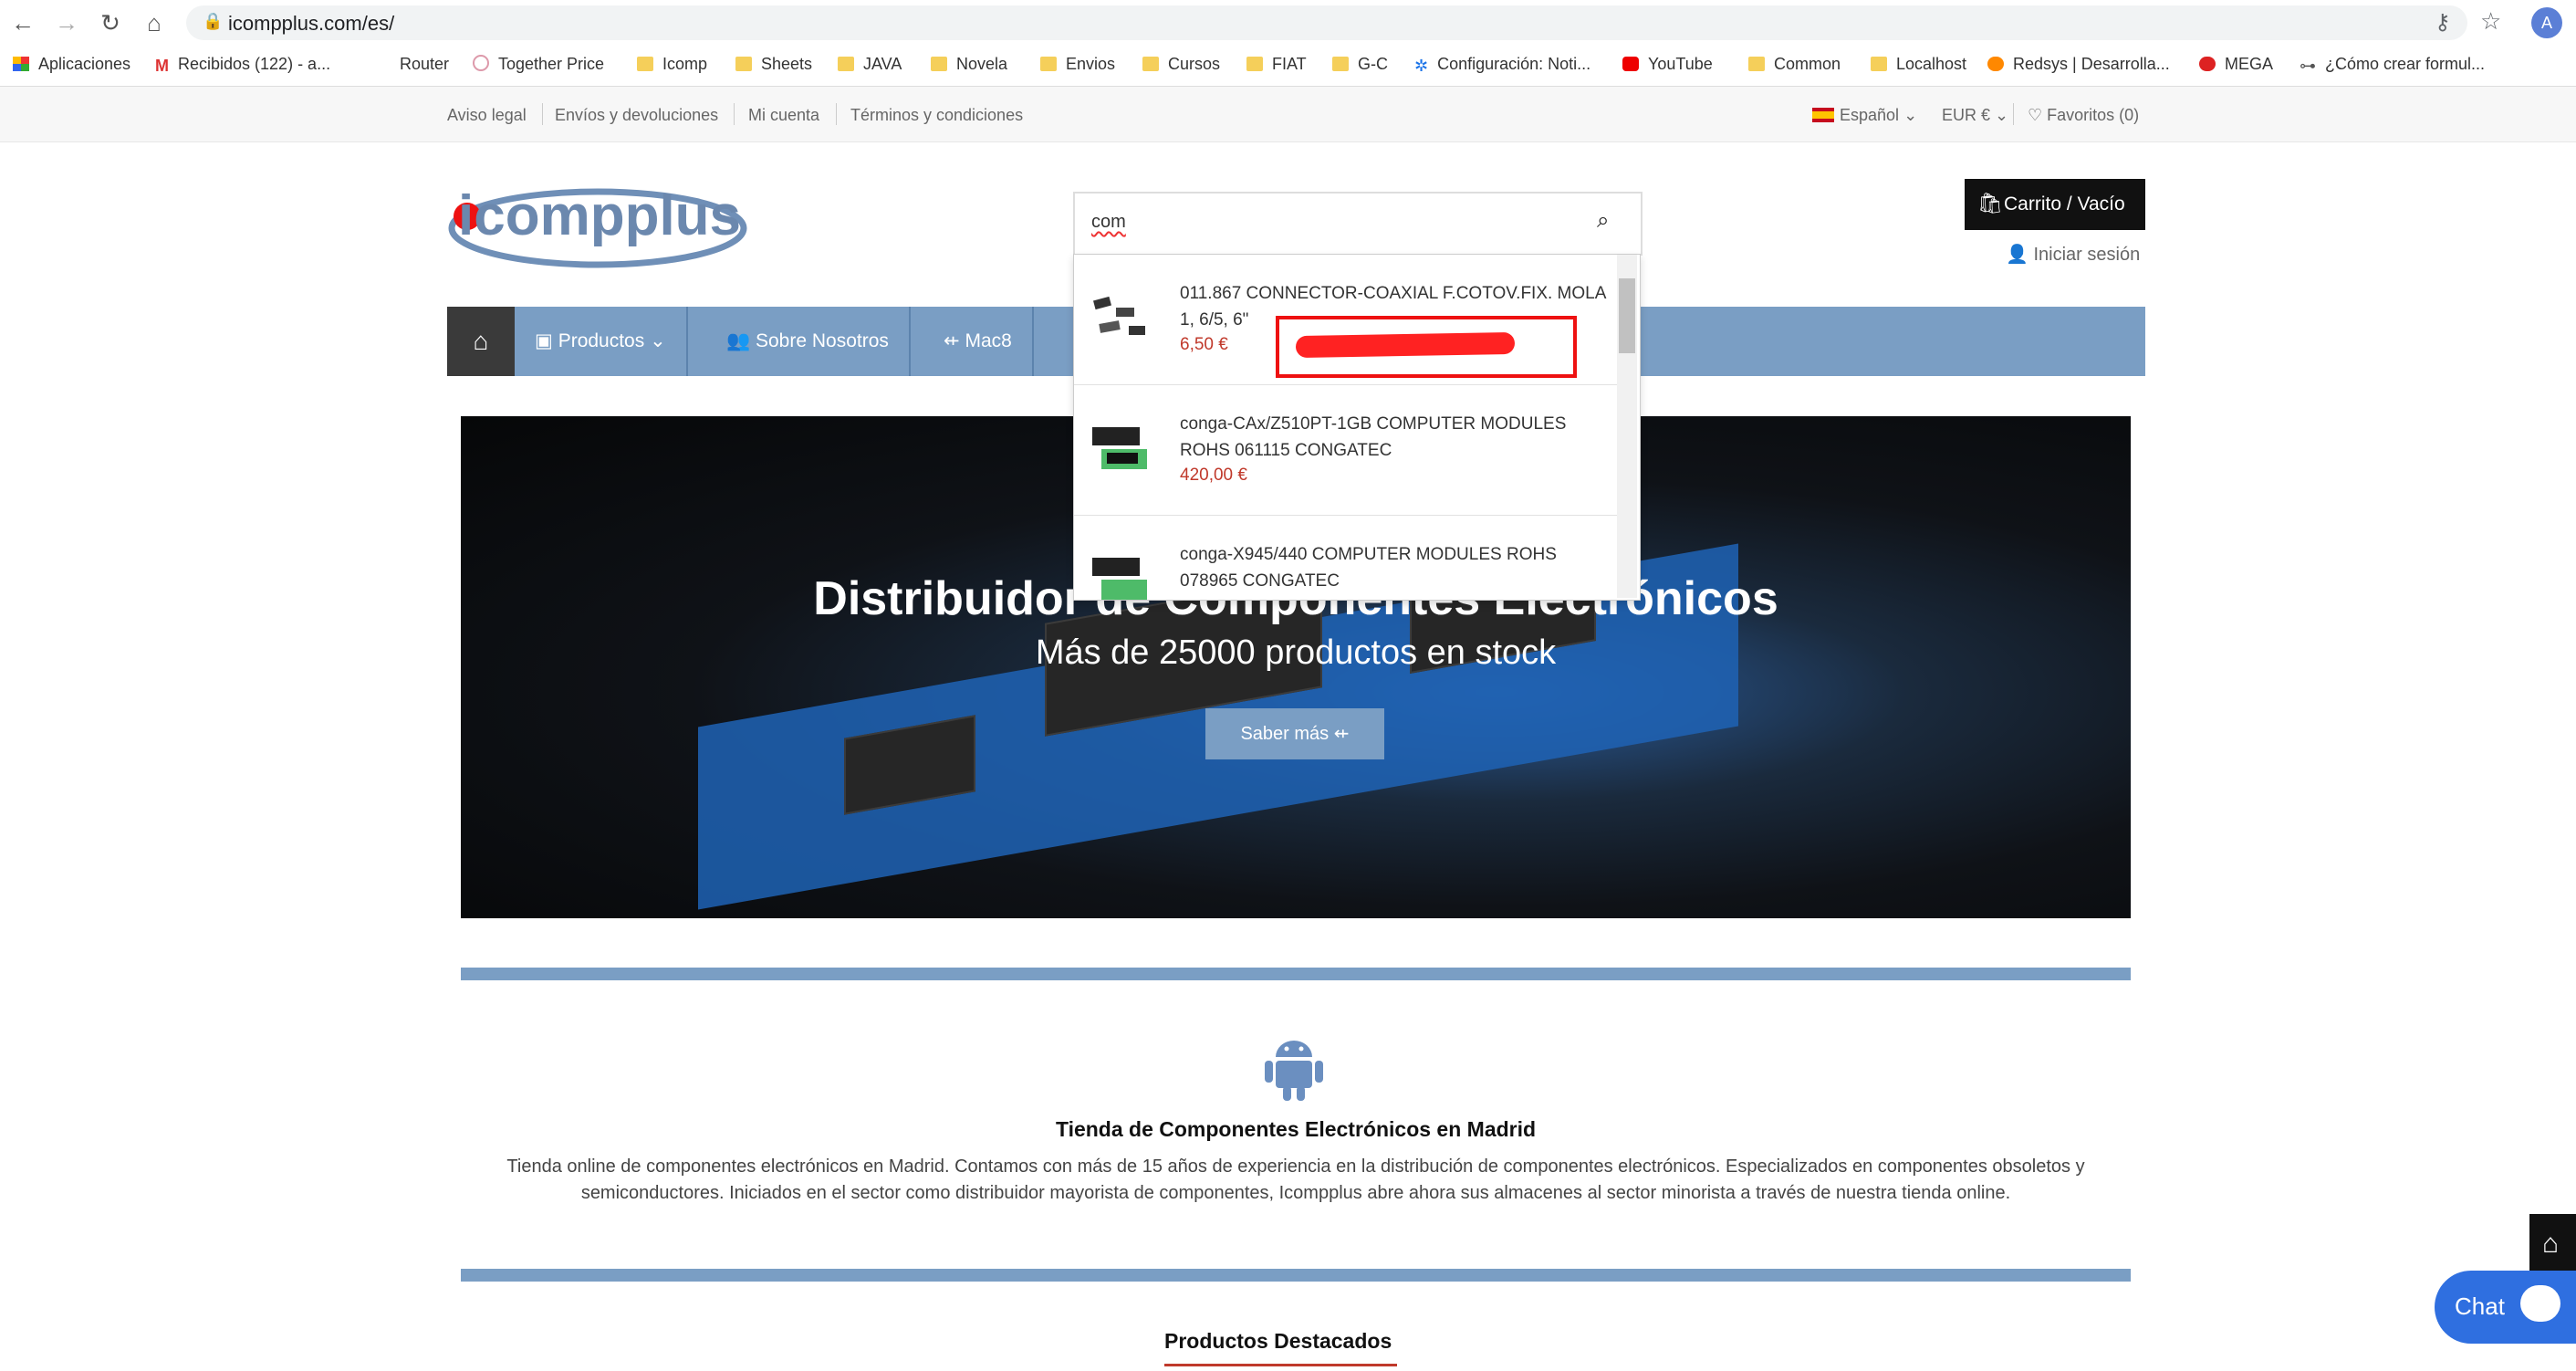 The width and height of the screenshot is (2576, 1371). I want to click on search-input: com, so click(1108, 222).